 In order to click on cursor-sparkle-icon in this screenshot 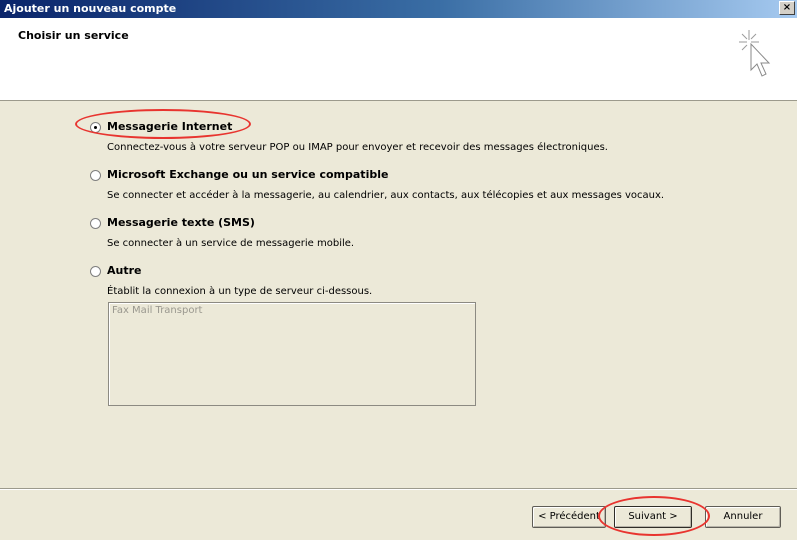, I will do `click(755, 53)`.